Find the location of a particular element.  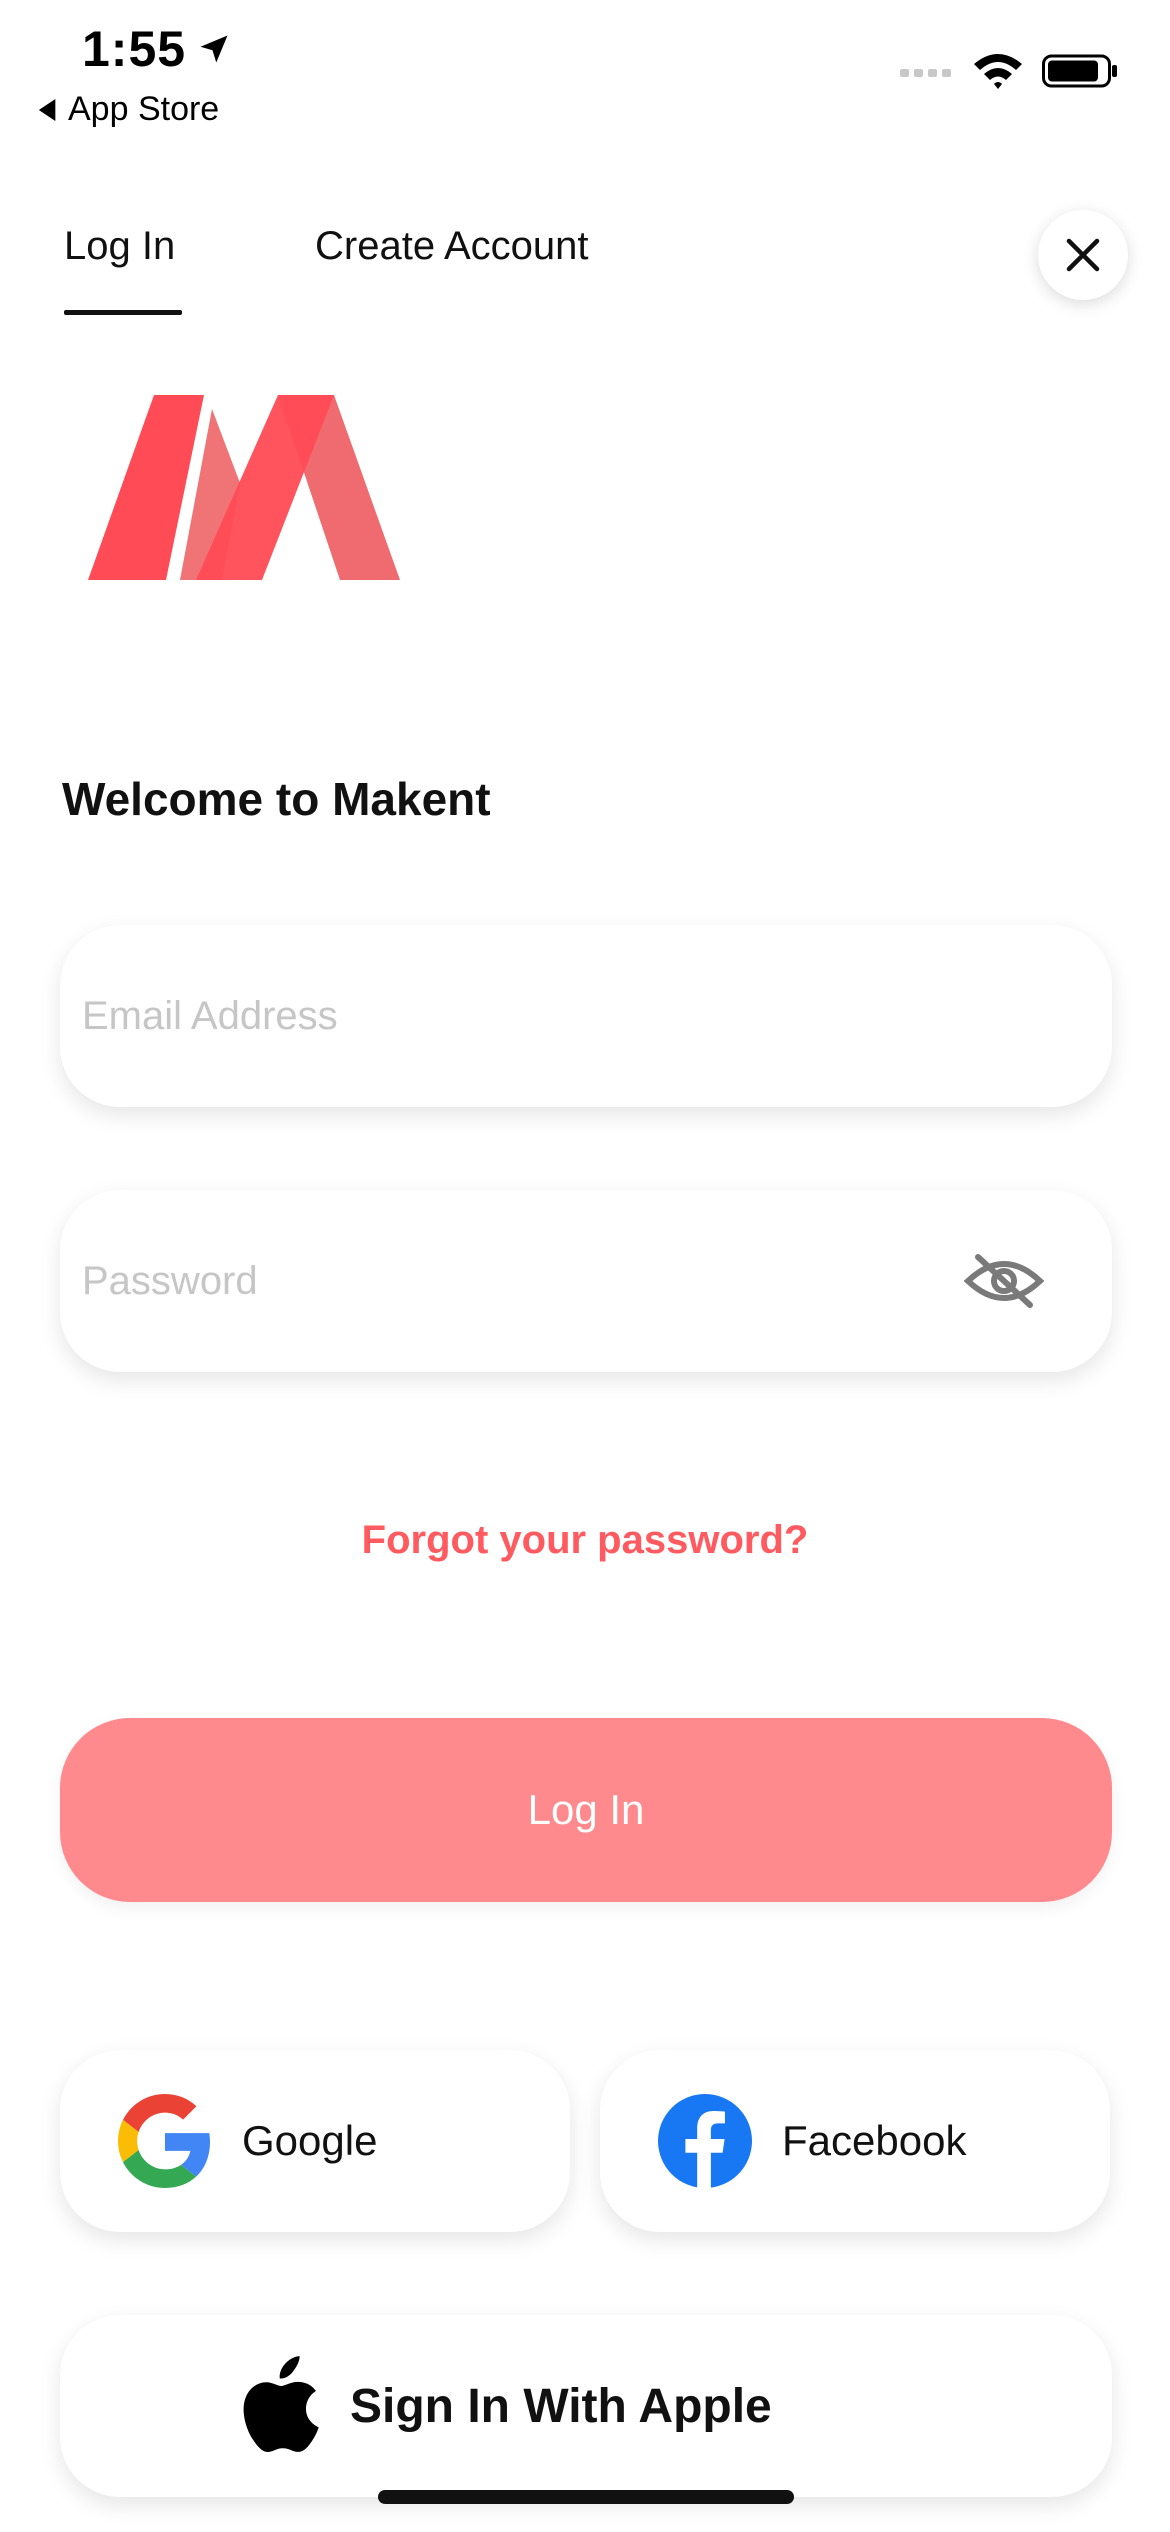

password-input is located at coordinates (532, 1281).